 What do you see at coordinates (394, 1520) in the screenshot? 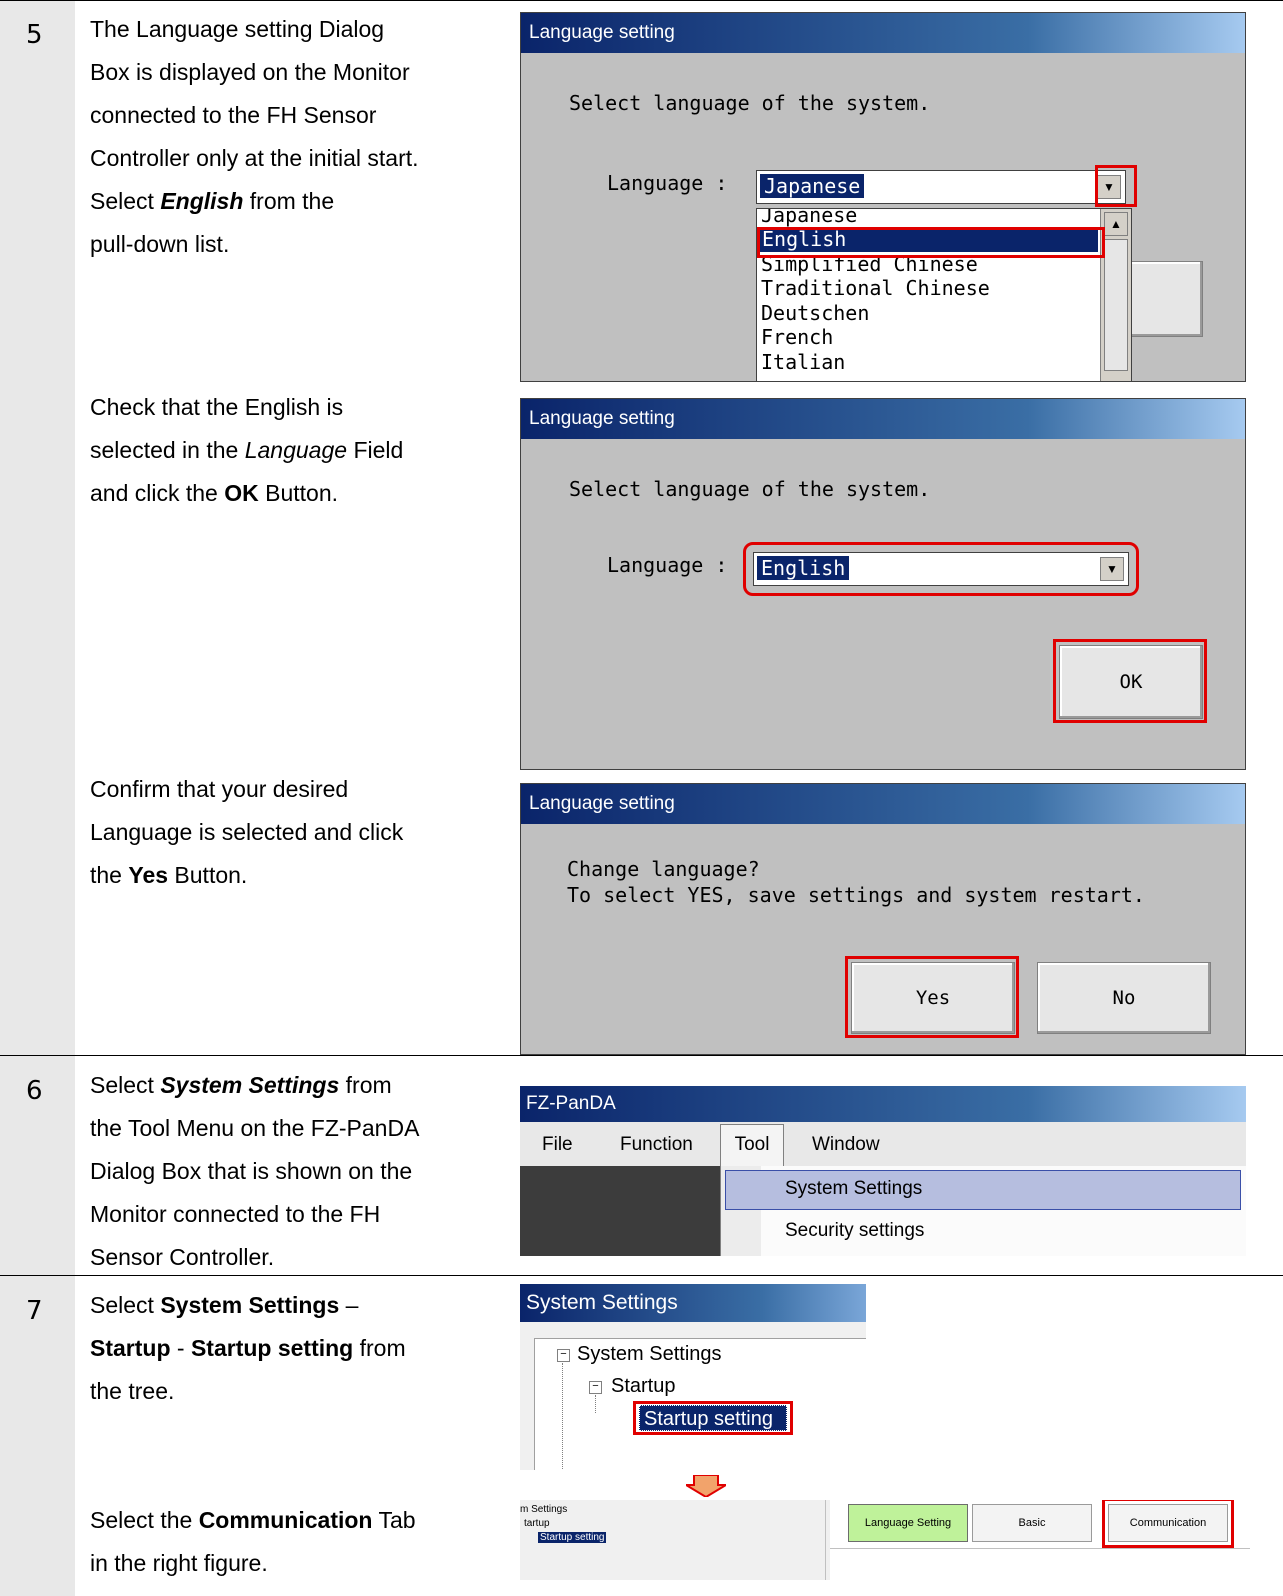
I see `text: Tab` at bounding box center [394, 1520].